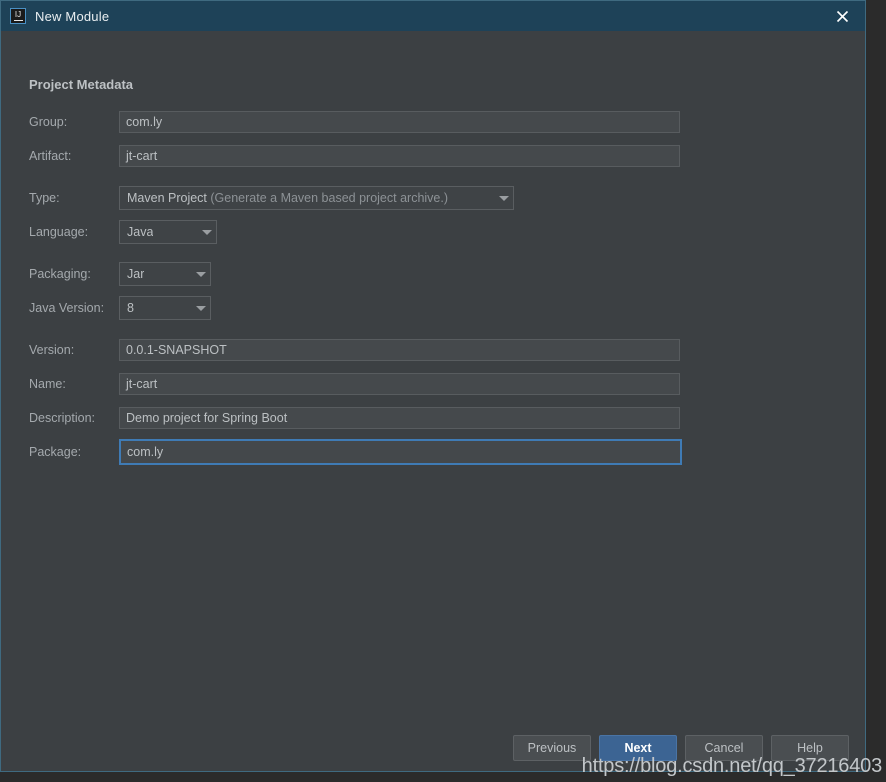  Describe the element at coordinates (130, 308) in the screenshot. I see `java-version-value: 8` at that location.